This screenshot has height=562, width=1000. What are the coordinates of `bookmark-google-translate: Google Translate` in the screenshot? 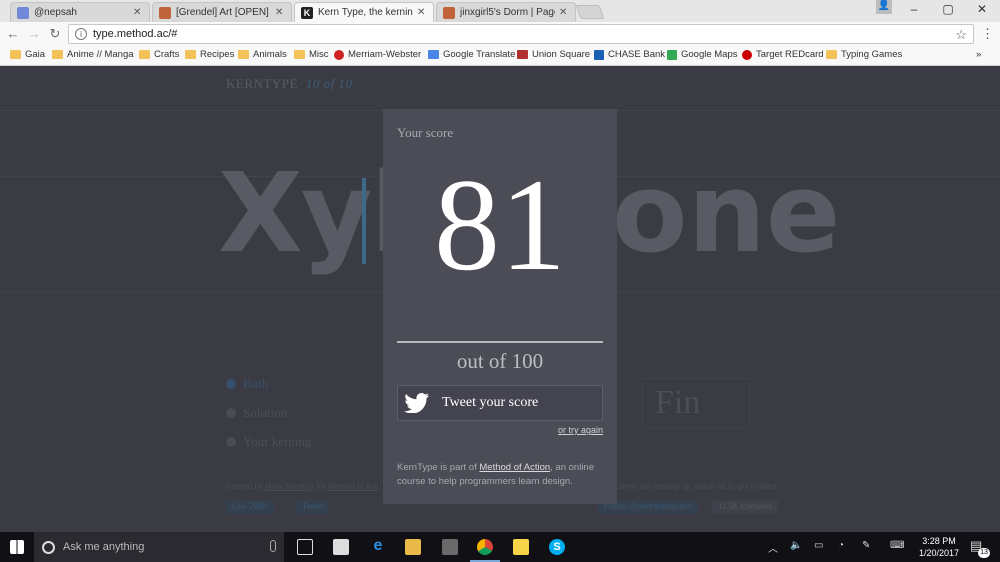 It's located at (471, 54).